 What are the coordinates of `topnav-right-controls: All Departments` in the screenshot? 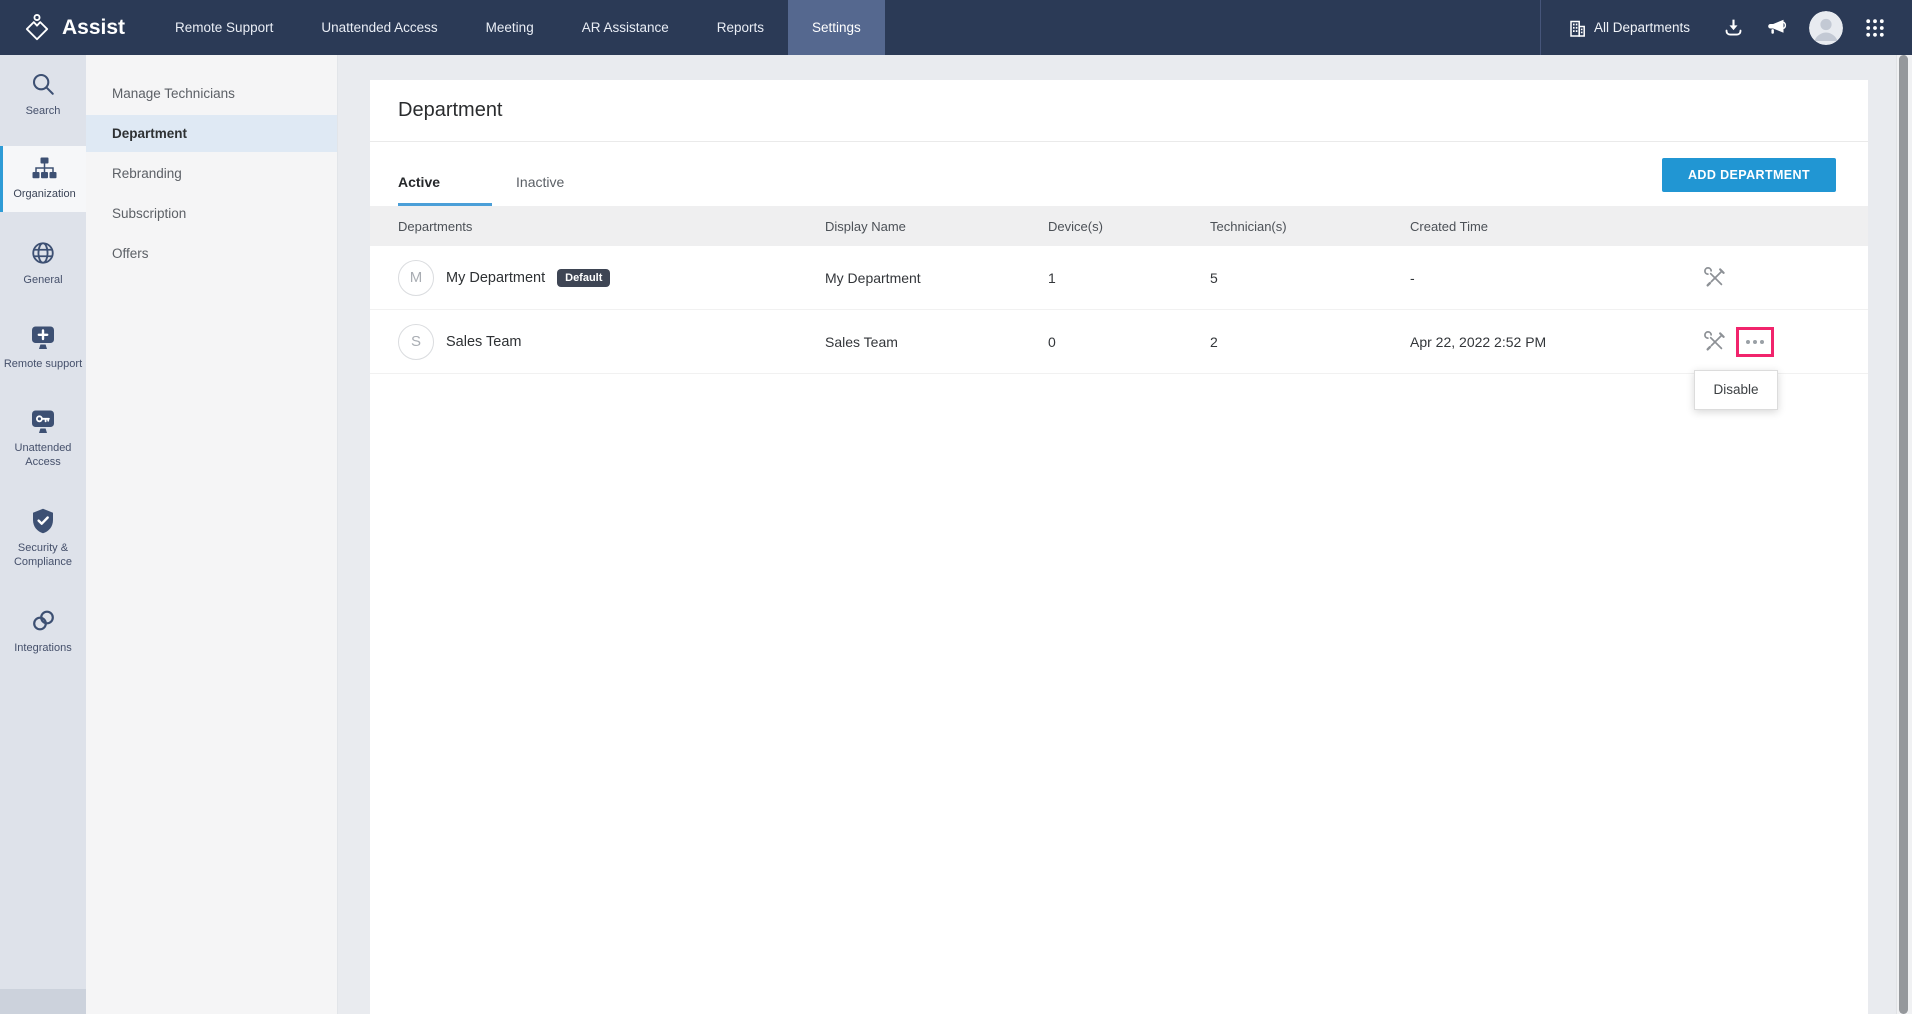 It's located at (1725, 27).